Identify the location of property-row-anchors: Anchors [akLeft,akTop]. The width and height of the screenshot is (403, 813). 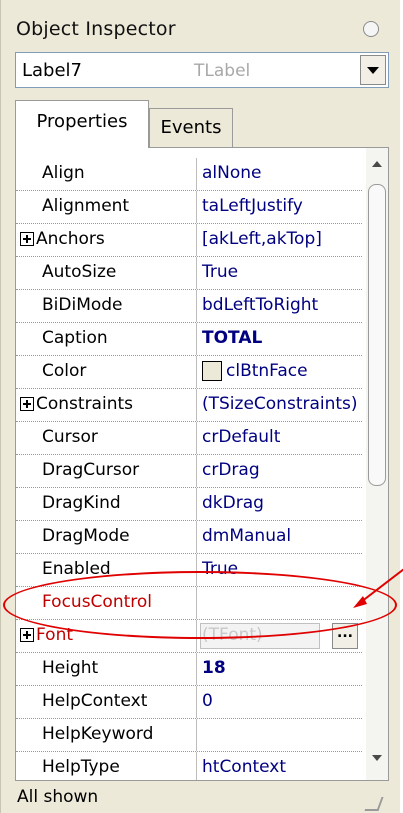
(189, 240).